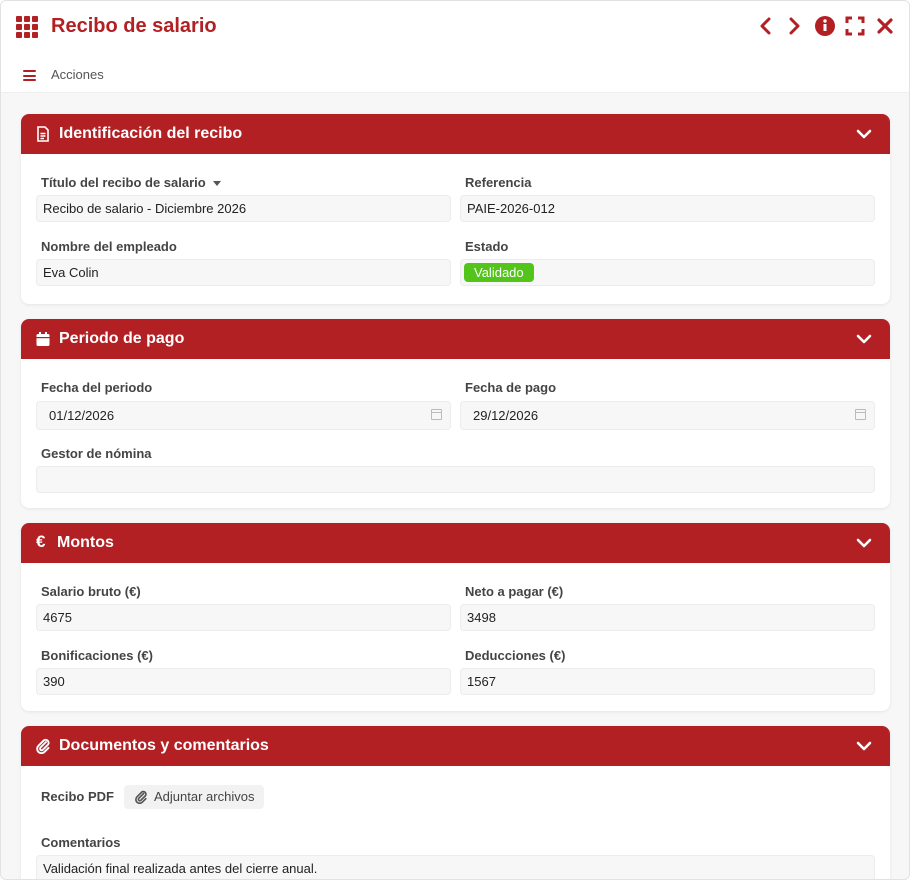  What do you see at coordinates (91, 591) in the screenshot?
I see `bruto-label: Salario bruto (€)` at bounding box center [91, 591].